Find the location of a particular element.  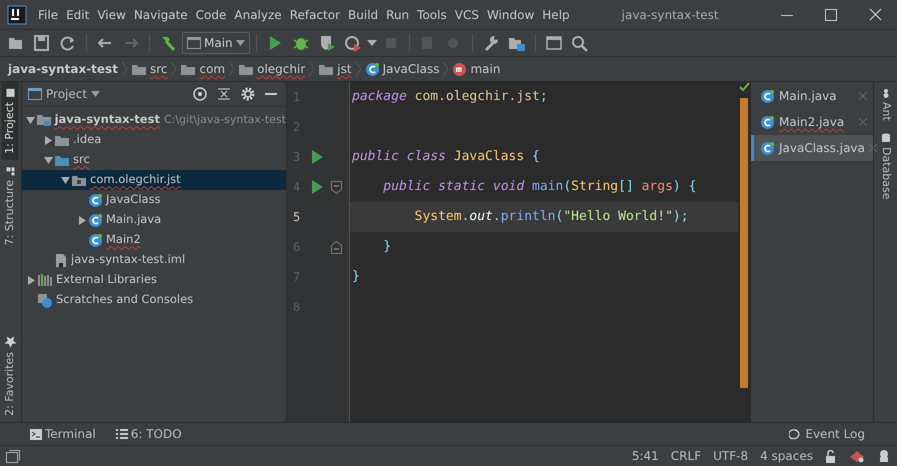

terminal-icon is located at coordinates (36, 434).